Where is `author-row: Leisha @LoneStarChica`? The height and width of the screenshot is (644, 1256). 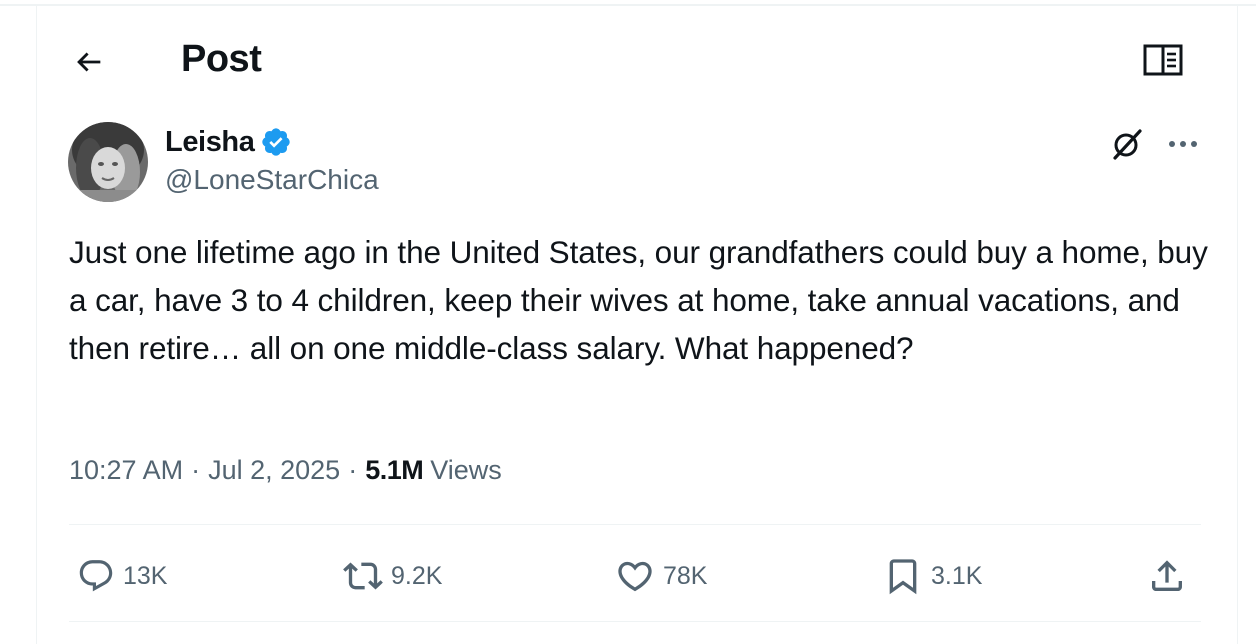
author-row: Leisha @LoneStarChica is located at coordinates (637, 162).